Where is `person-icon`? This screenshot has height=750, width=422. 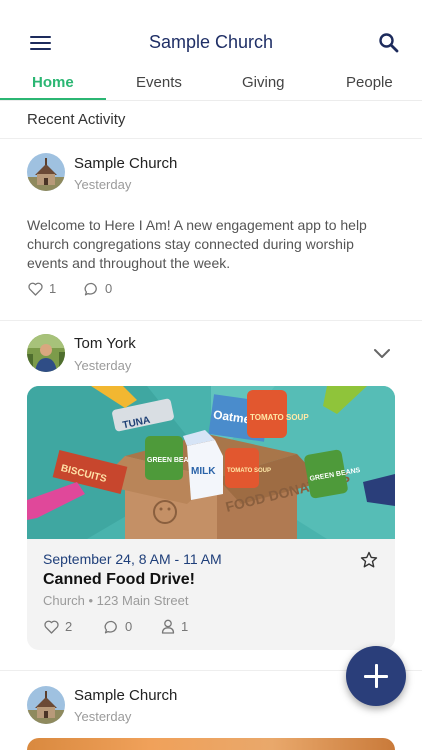 person-icon is located at coordinates (168, 626).